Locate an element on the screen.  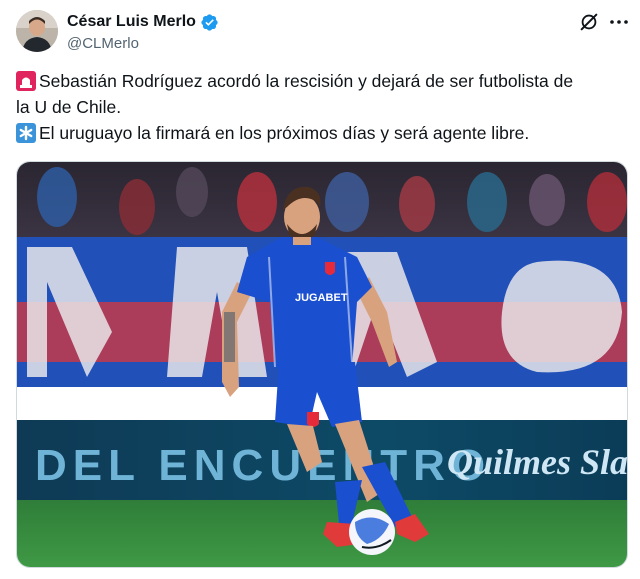
author-handle: @CLMerlo is located at coordinates (143, 43).